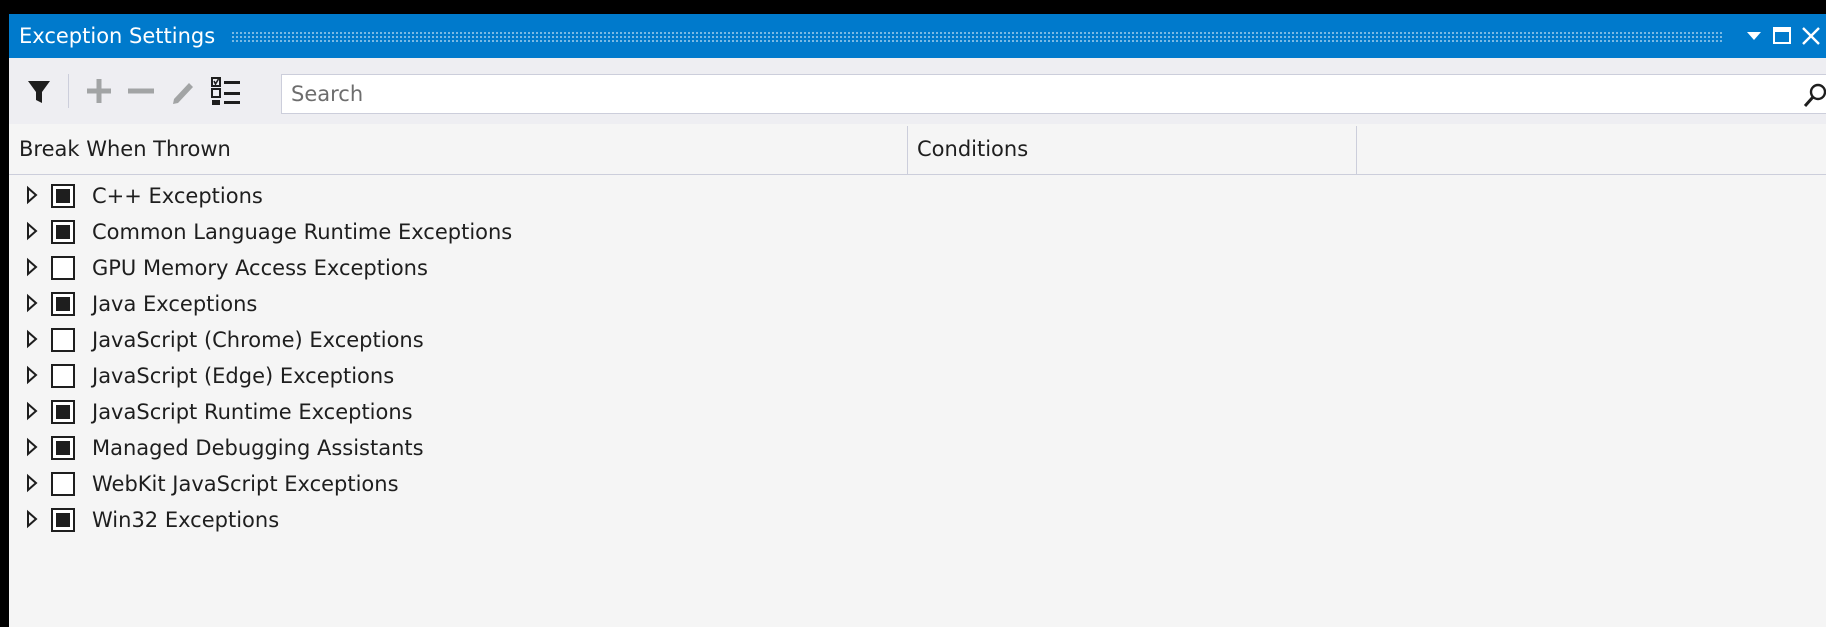  I want to click on maximize-icon, so click(1782, 36).